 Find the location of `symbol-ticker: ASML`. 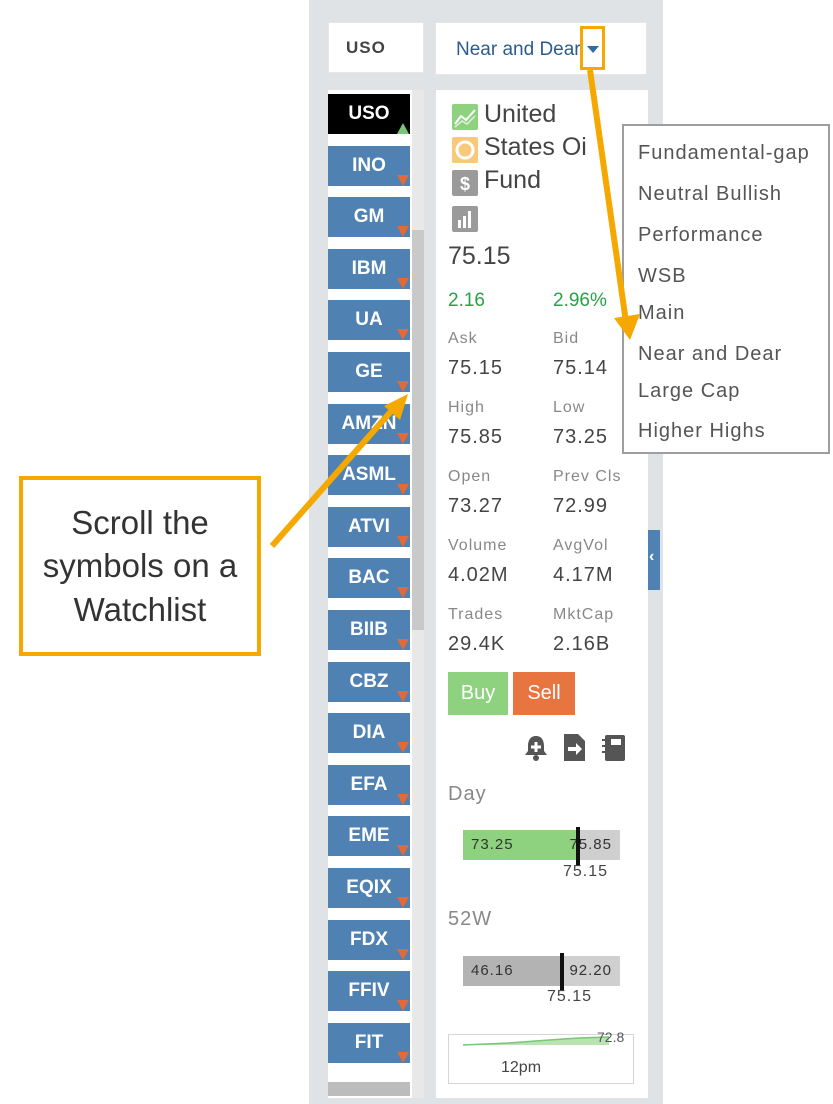

symbol-ticker: ASML is located at coordinates (369, 475).